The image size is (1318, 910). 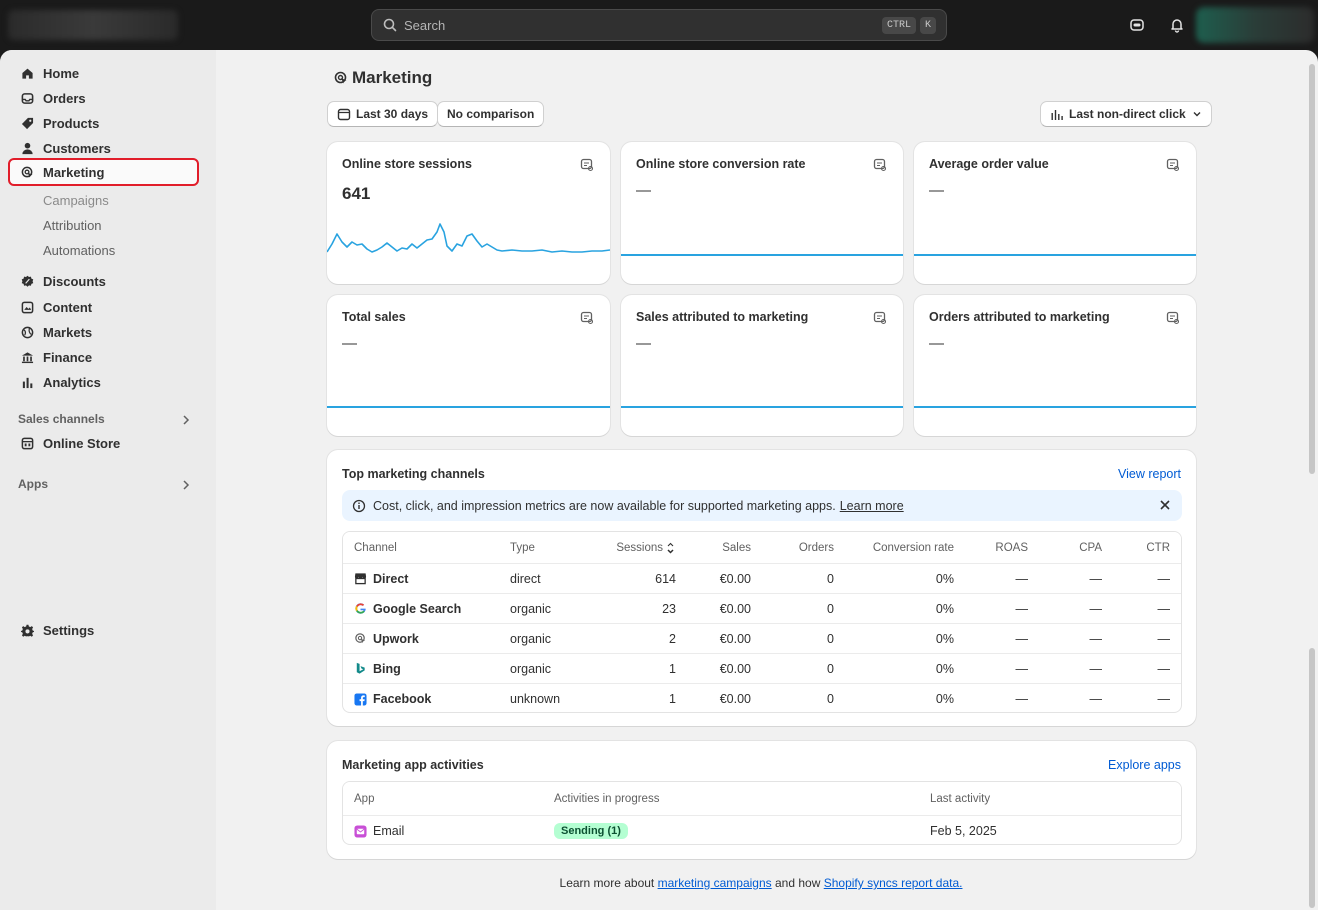 What do you see at coordinates (762, 578) in the screenshot?
I see `table-row: Direct direct 614 €0.00 0 0% — — —` at bounding box center [762, 578].